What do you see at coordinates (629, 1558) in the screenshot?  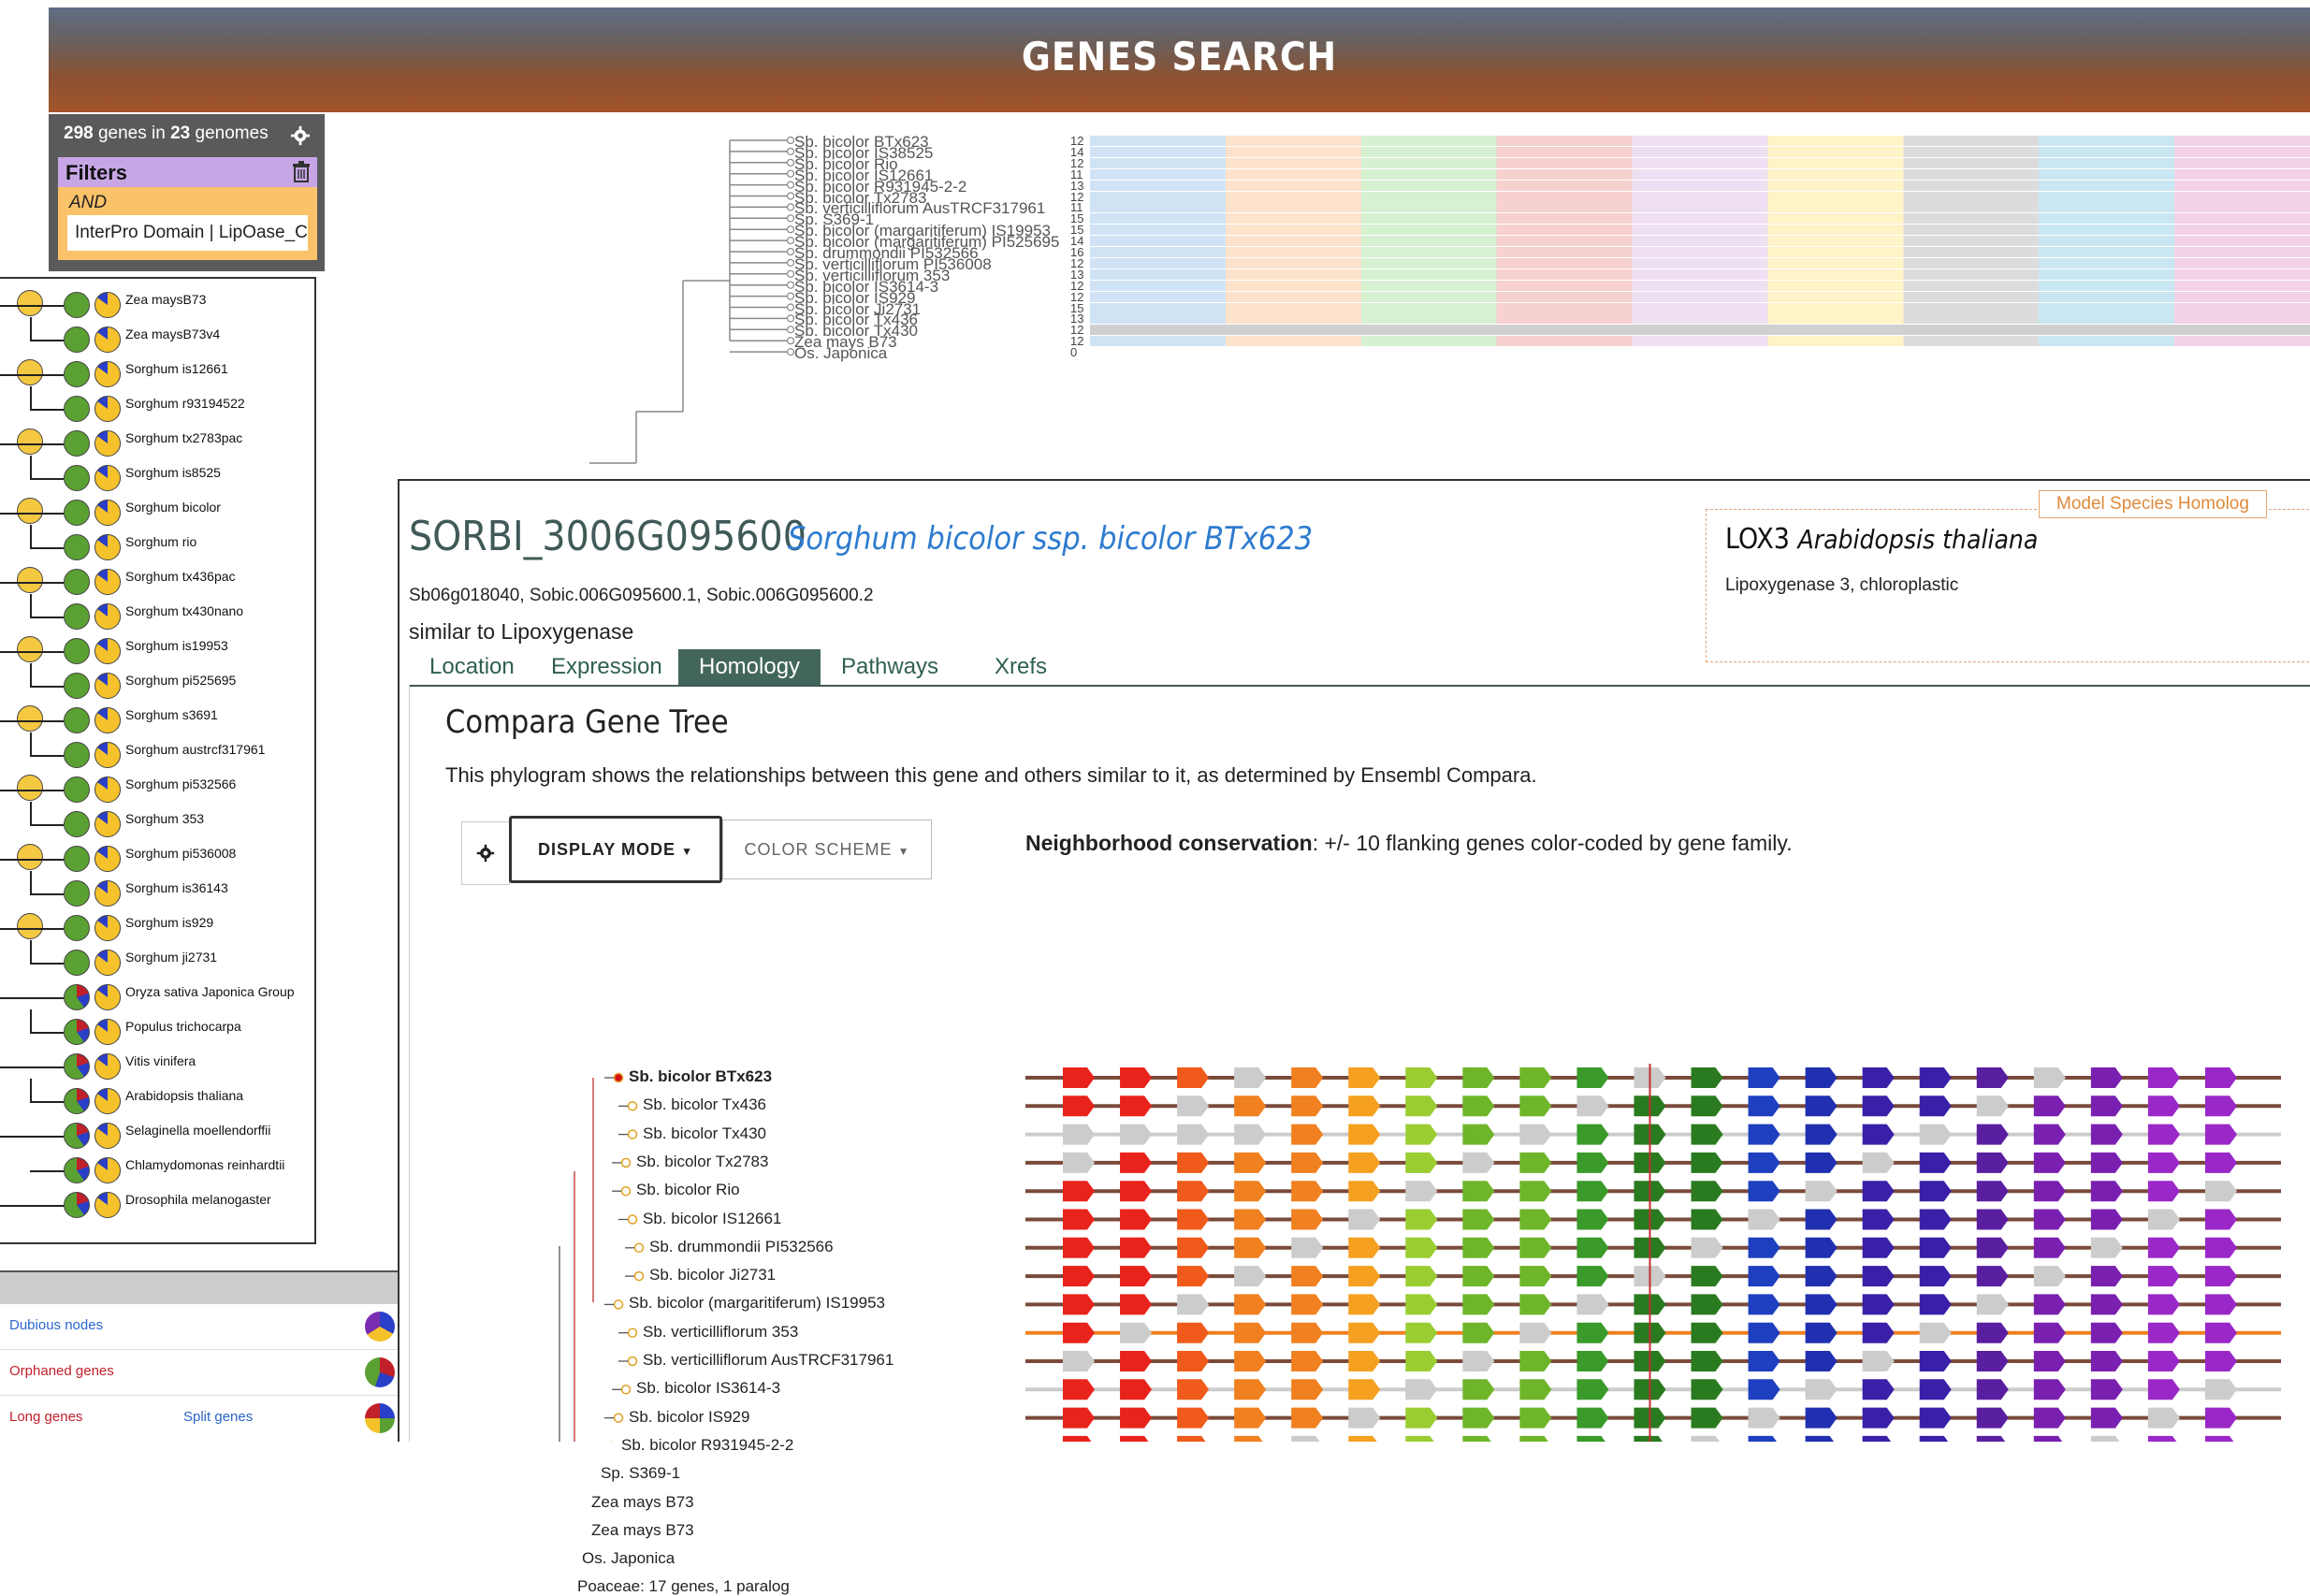 I see `gene-tree-leaf-label: Os. Japonica` at bounding box center [629, 1558].